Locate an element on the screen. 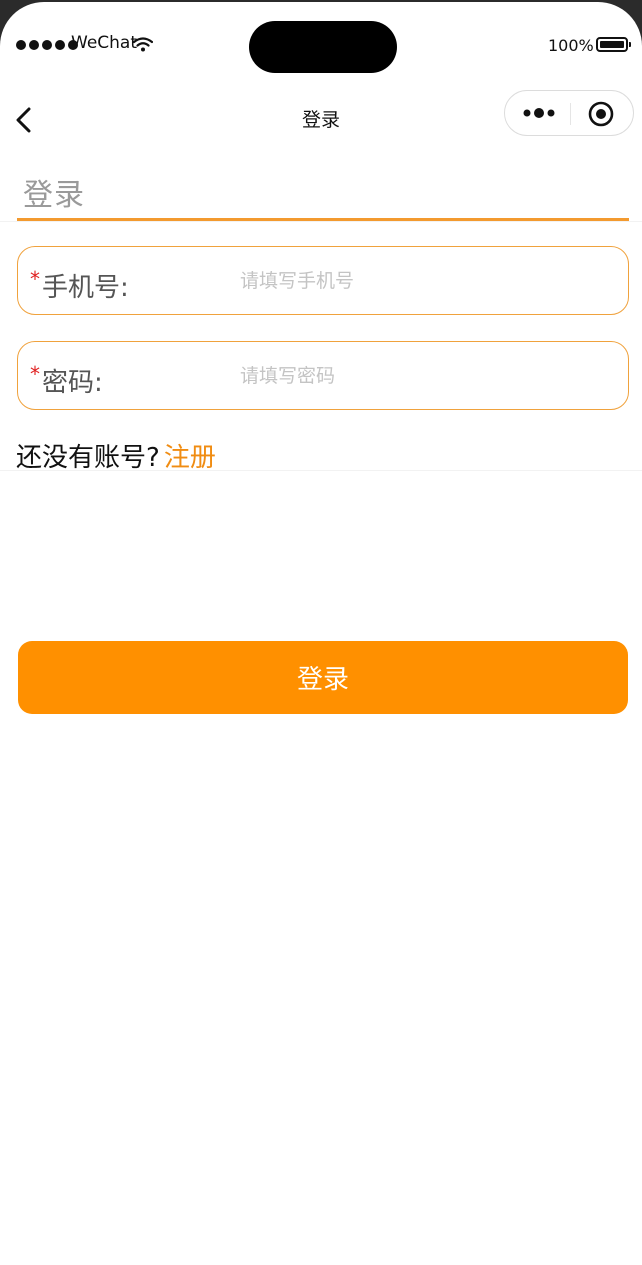 The image size is (642, 1265). wifi-icon is located at coordinates (143, 44).